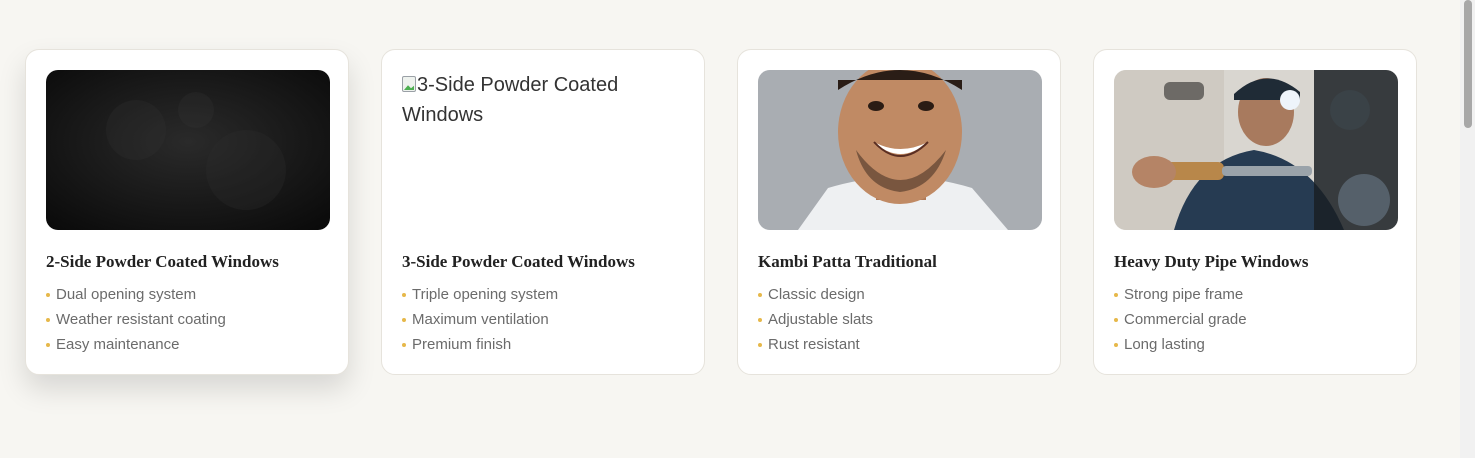 This screenshot has height=458, width=1475. Describe the element at coordinates (1255, 294) in the screenshot. I see `feature-item: Strong pipe frame` at that location.